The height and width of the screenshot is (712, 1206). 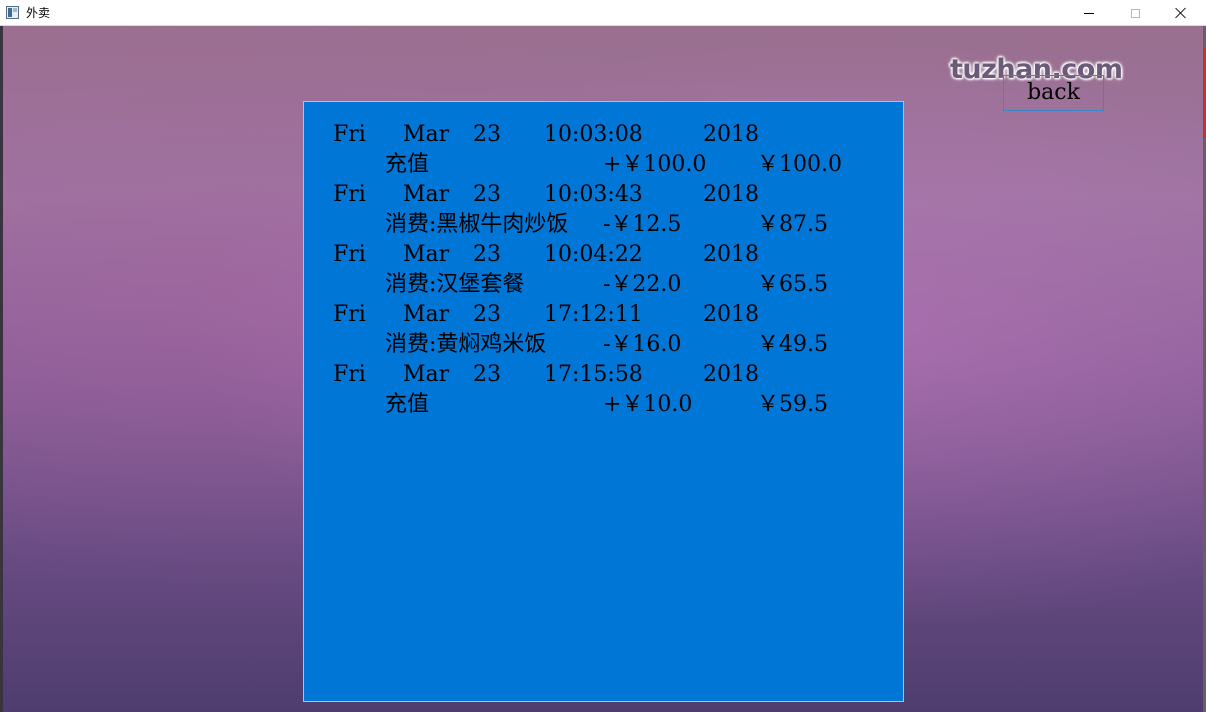 What do you see at coordinates (642, 284) in the screenshot?
I see `record-amount: -￥22.0` at bounding box center [642, 284].